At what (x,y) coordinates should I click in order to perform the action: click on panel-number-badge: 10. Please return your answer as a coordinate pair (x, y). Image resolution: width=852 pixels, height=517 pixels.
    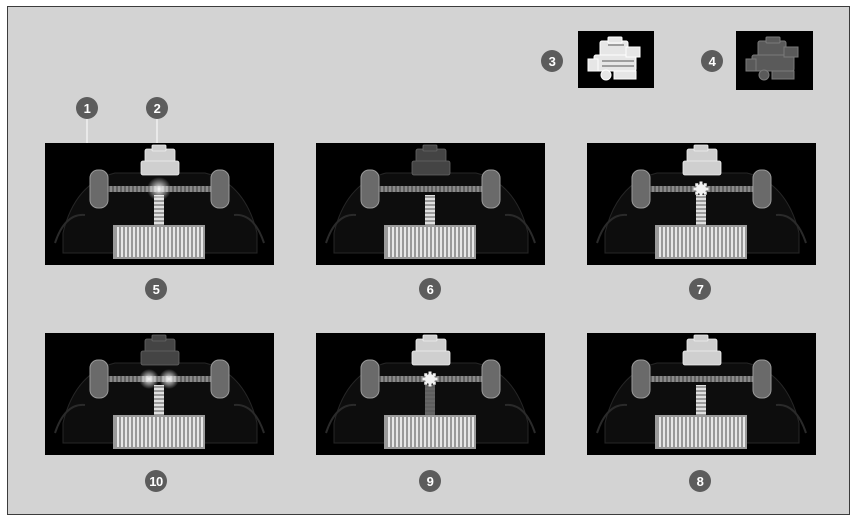
    Looking at the image, I should click on (156, 481).